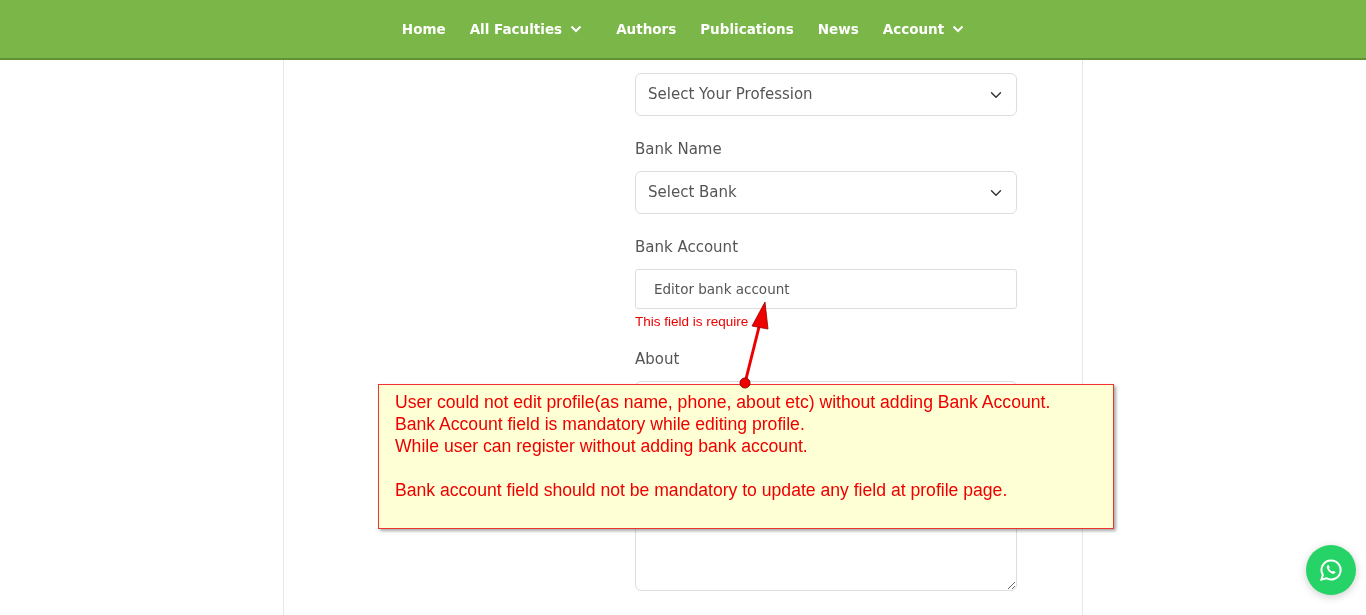 This screenshot has width=1366, height=615. What do you see at coordinates (838, 29) in the screenshot?
I see `nav-link: News` at bounding box center [838, 29].